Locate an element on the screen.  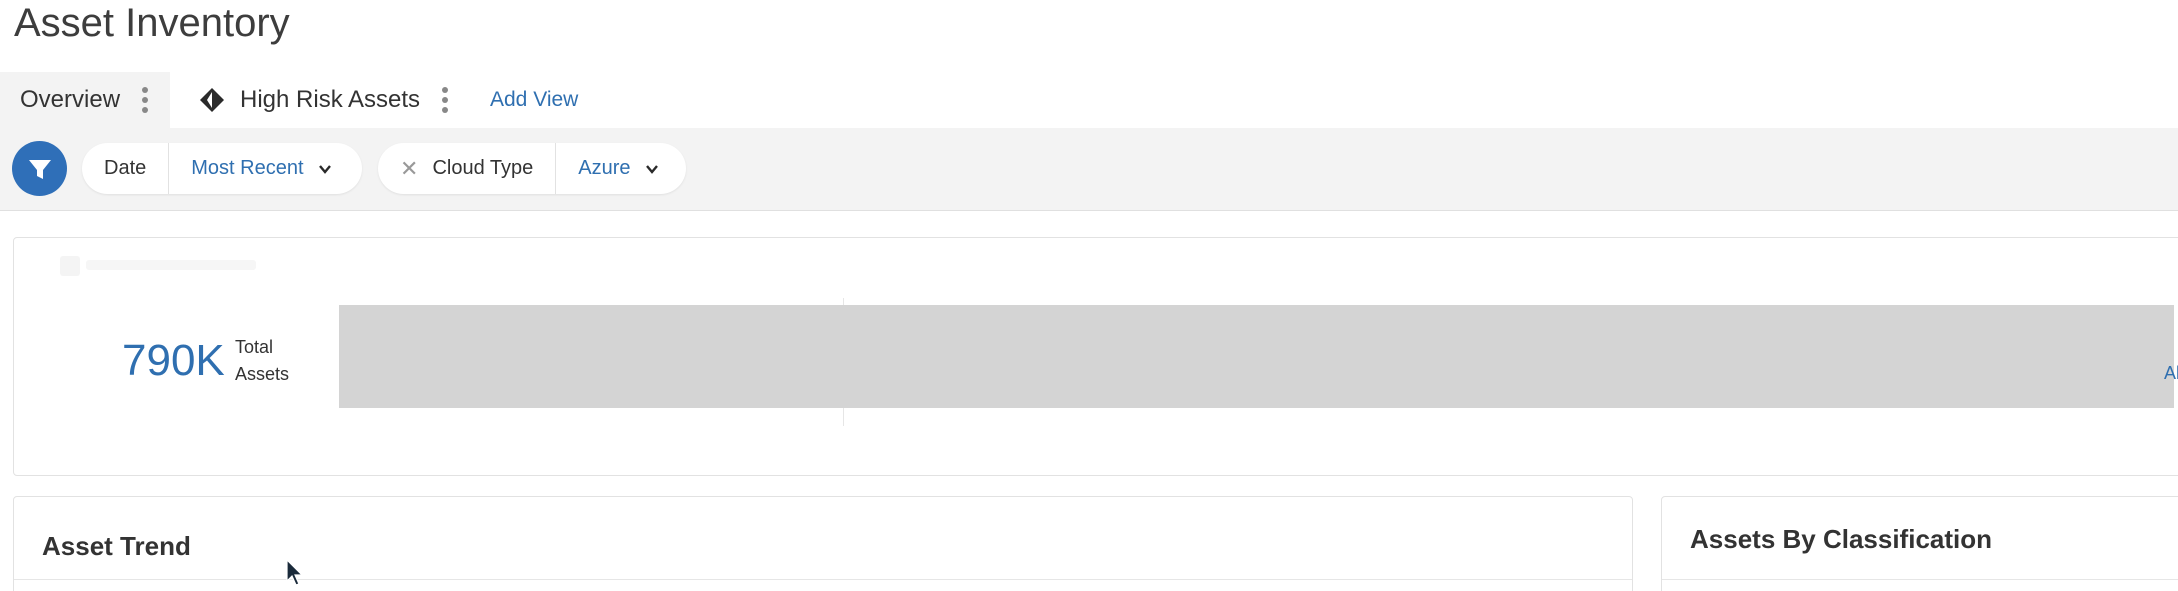
total-assets-label: Total Assets is located at coordinates (262, 360).